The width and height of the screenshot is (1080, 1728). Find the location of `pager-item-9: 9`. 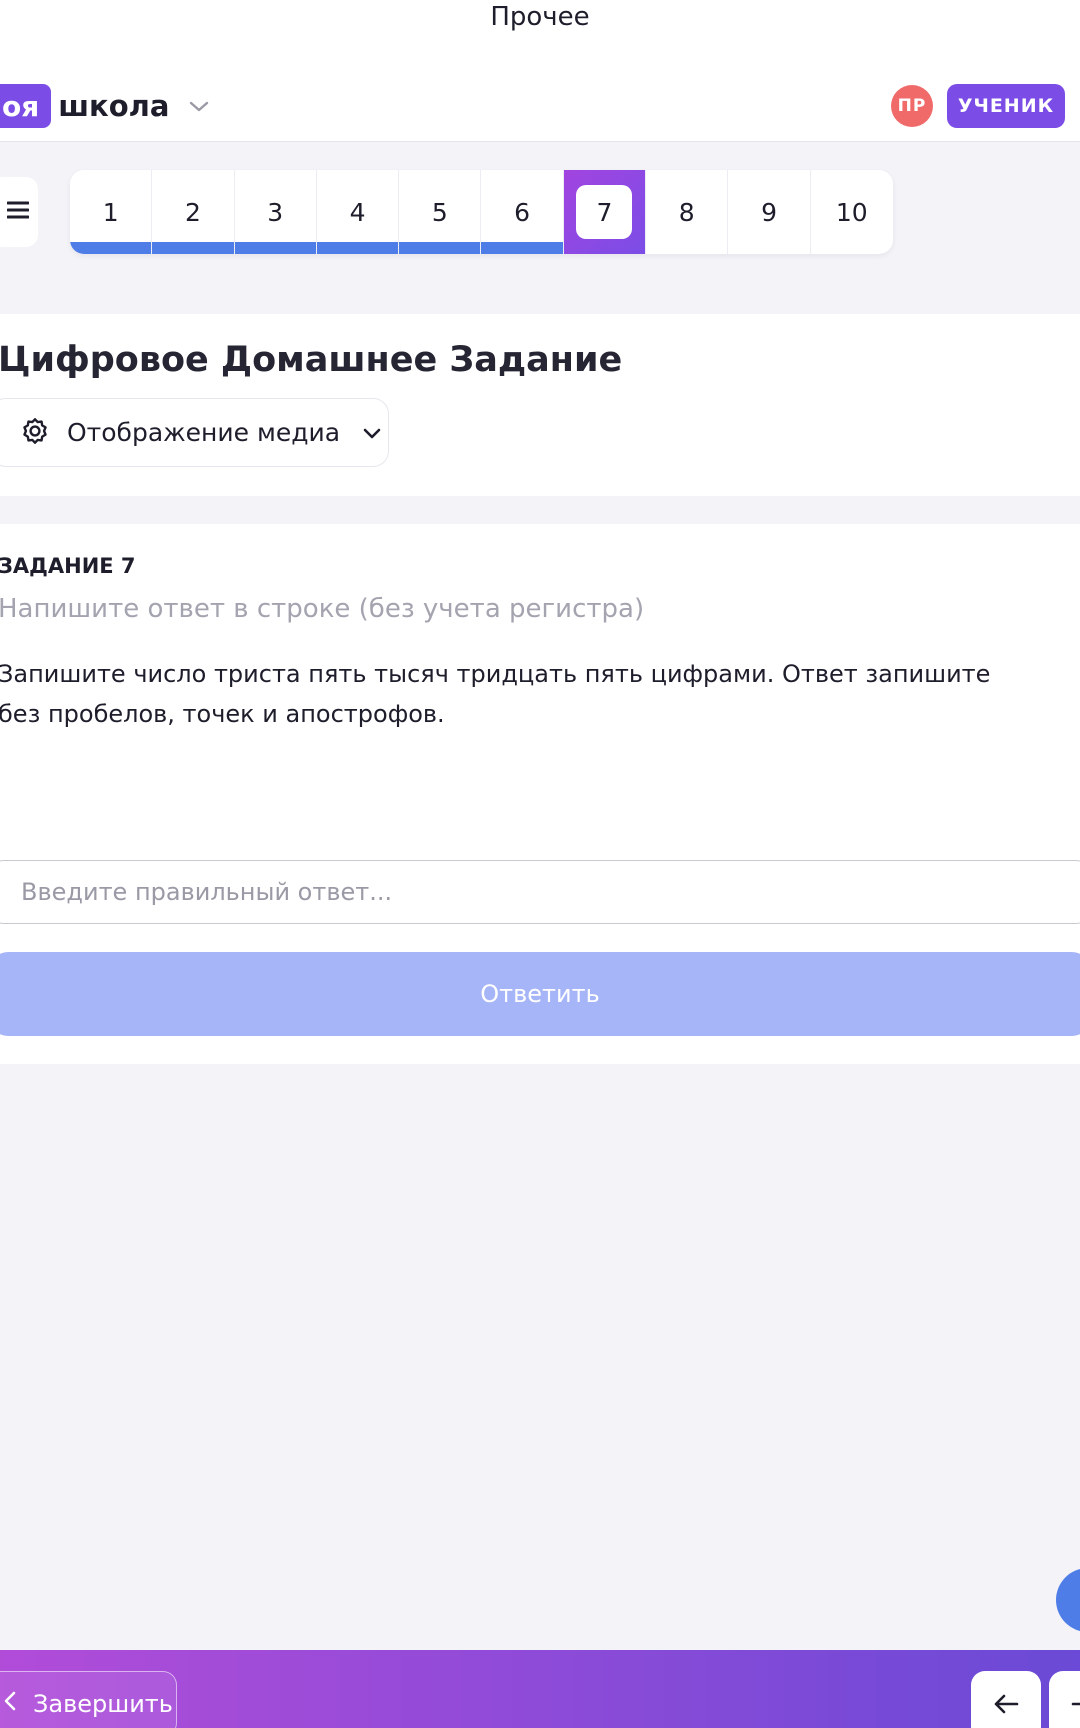

pager-item-9: 9 is located at coordinates (769, 212).